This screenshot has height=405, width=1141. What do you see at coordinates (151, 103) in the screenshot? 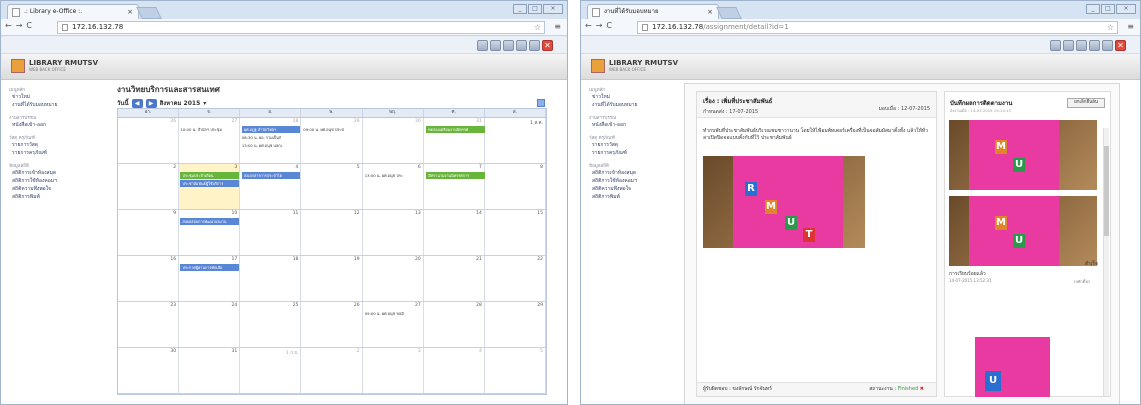
I see `next-month-button: ▶` at bounding box center [151, 103].